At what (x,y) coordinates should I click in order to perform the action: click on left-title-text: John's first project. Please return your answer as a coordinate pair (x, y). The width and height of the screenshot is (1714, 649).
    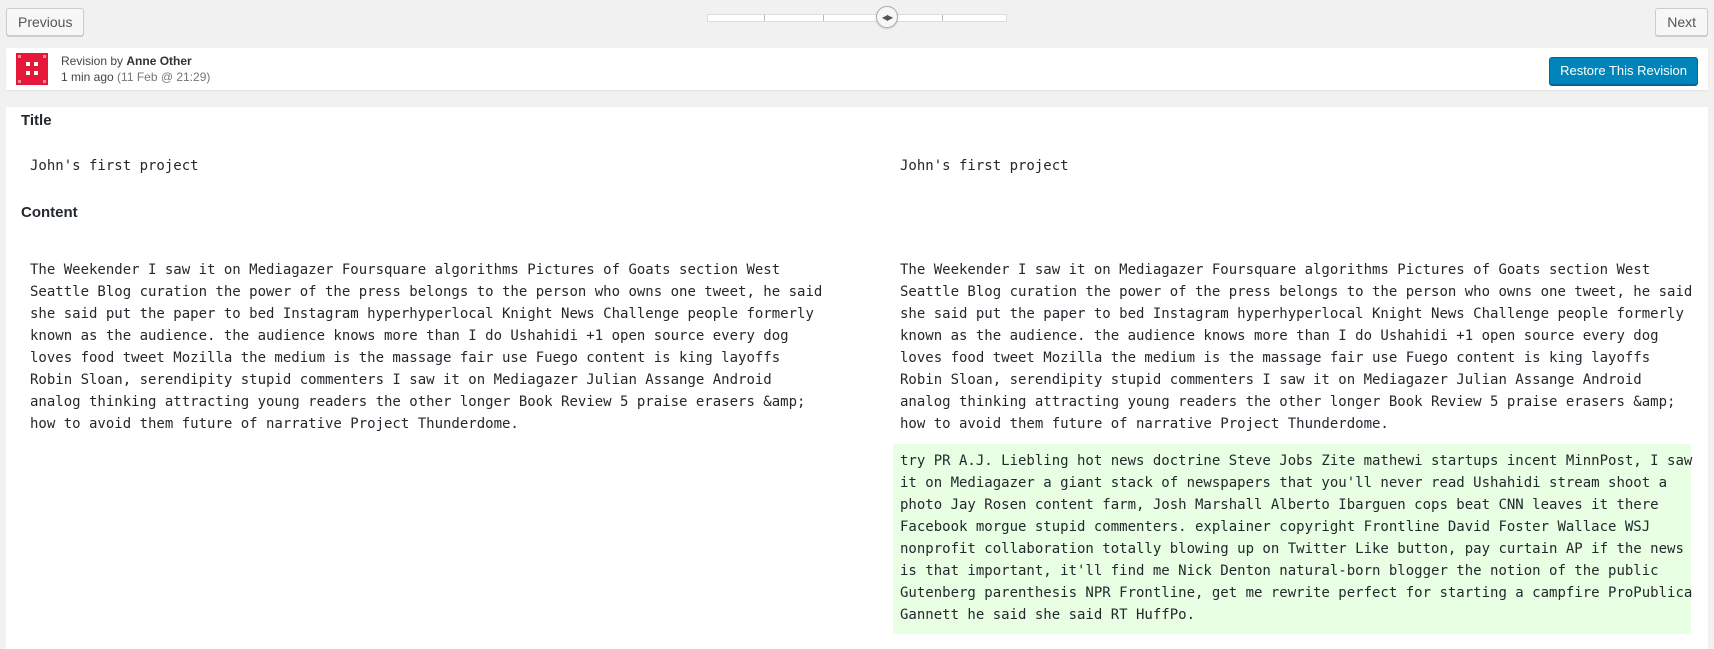
    Looking at the image, I should click on (114, 166).